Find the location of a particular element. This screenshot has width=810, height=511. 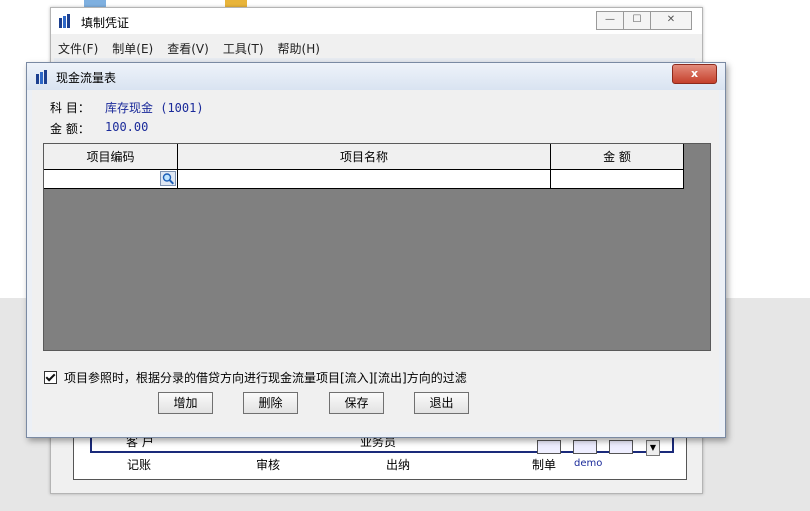

close-icon: x is located at coordinates (694, 73).